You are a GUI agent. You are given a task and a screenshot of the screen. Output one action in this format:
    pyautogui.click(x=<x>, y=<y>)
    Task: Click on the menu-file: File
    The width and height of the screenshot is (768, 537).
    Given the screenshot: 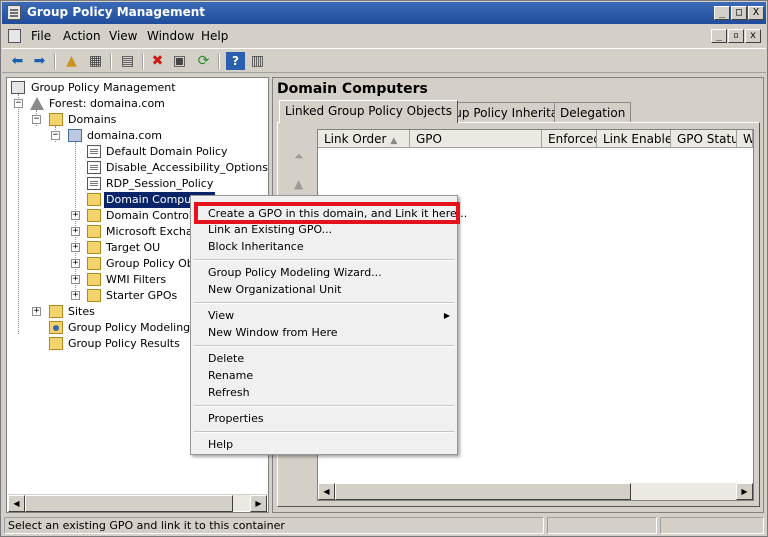 What is the action you would take?
    pyautogui.click(x=41, y=36)
    